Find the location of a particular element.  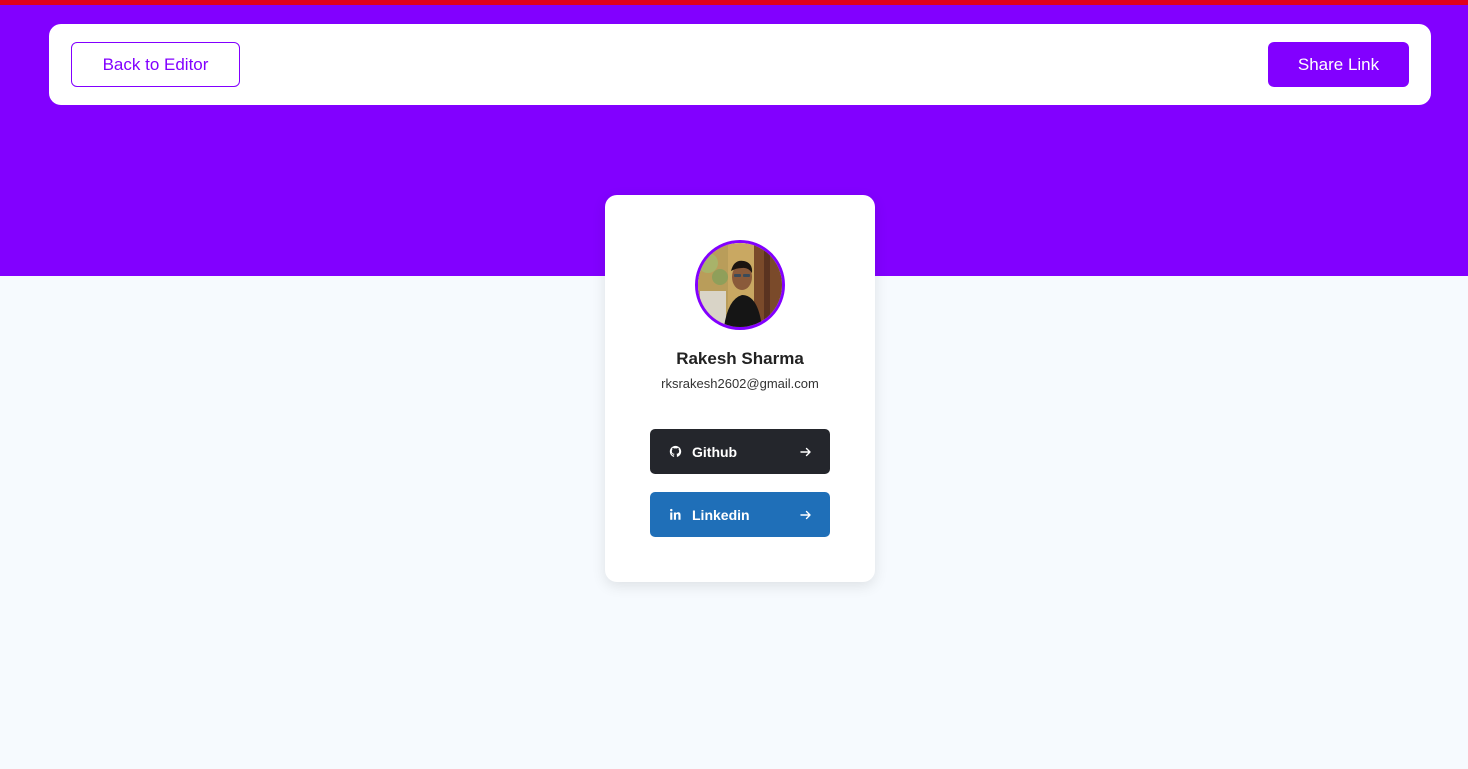

avatar is located at coordinates (740, 285).